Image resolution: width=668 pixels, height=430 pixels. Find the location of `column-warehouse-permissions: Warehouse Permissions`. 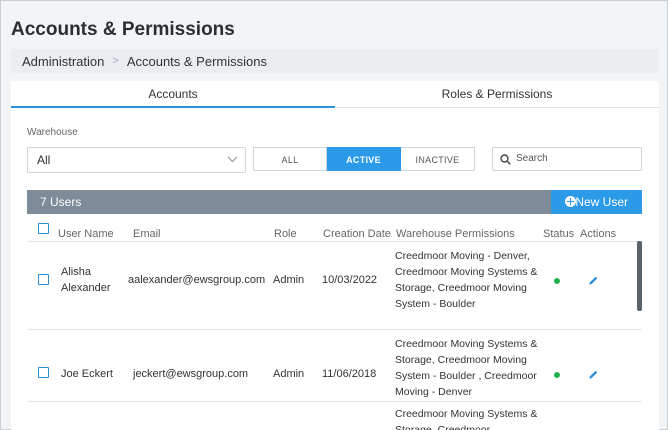

column-warehouse-permissions: Warehouse Permissions is located at coordinates (455, 234).